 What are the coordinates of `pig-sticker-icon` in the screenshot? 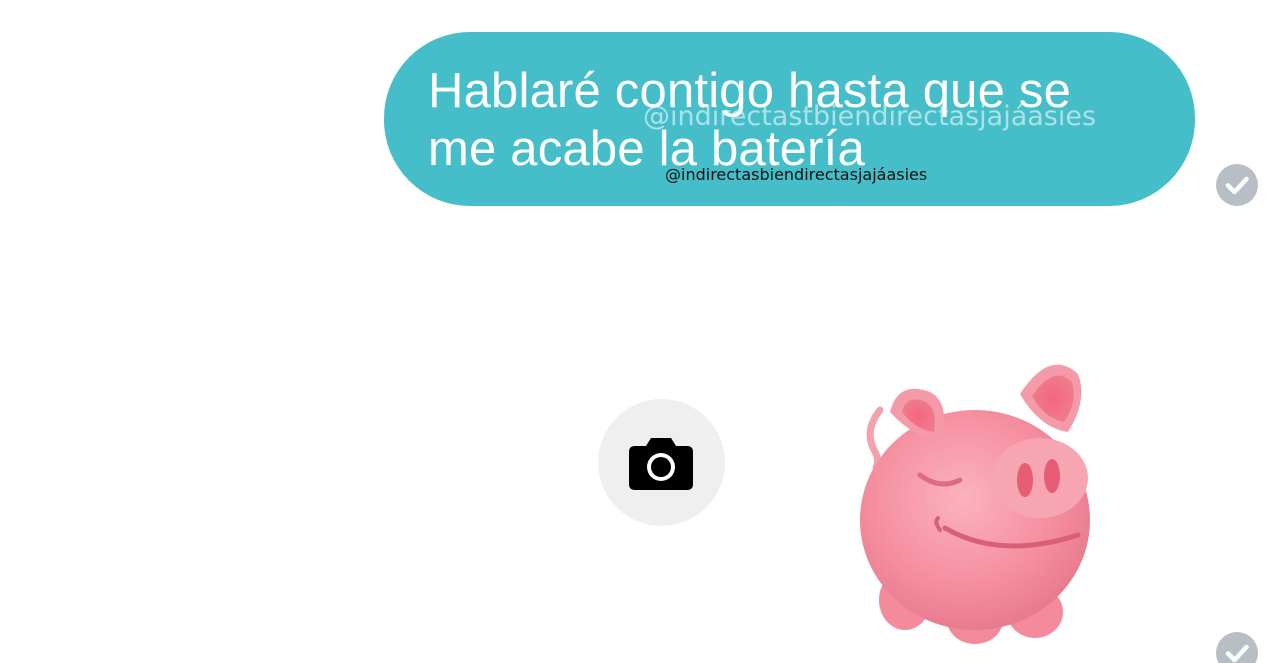 It's located at (980, 500).